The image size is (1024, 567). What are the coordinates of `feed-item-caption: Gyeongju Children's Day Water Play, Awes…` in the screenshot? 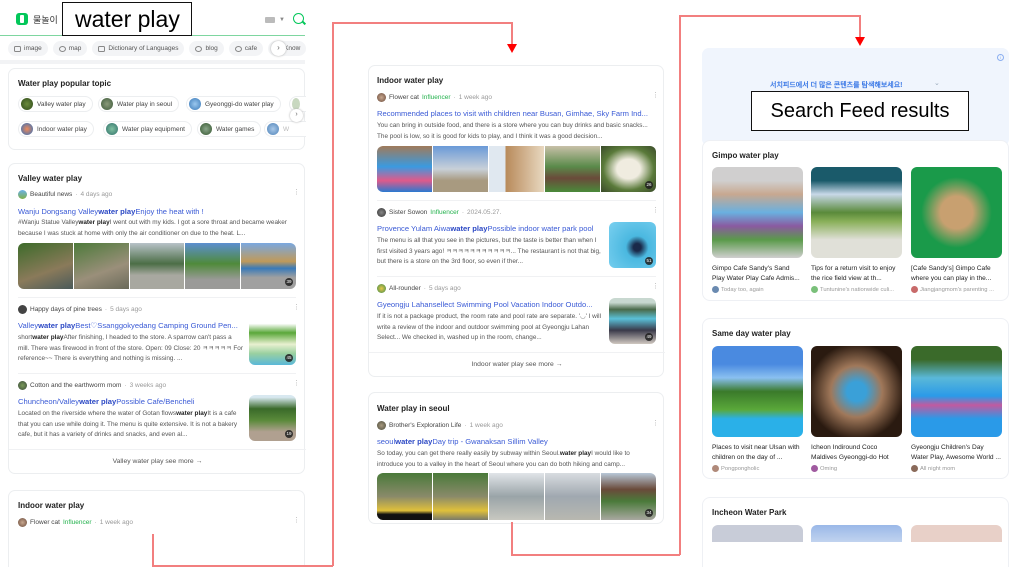 It's located at (956, 453).